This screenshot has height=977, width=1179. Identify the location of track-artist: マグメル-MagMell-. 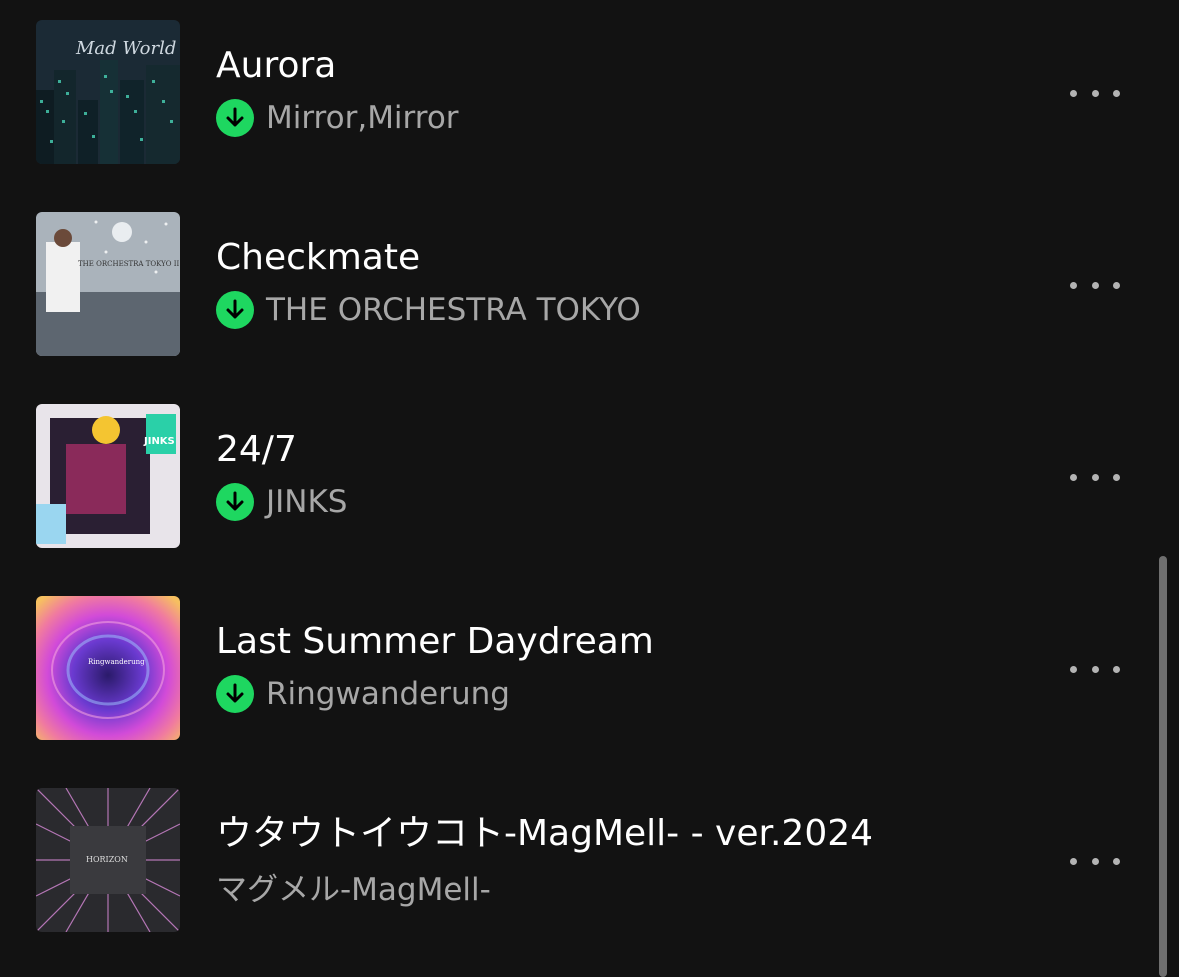
(353, 889).